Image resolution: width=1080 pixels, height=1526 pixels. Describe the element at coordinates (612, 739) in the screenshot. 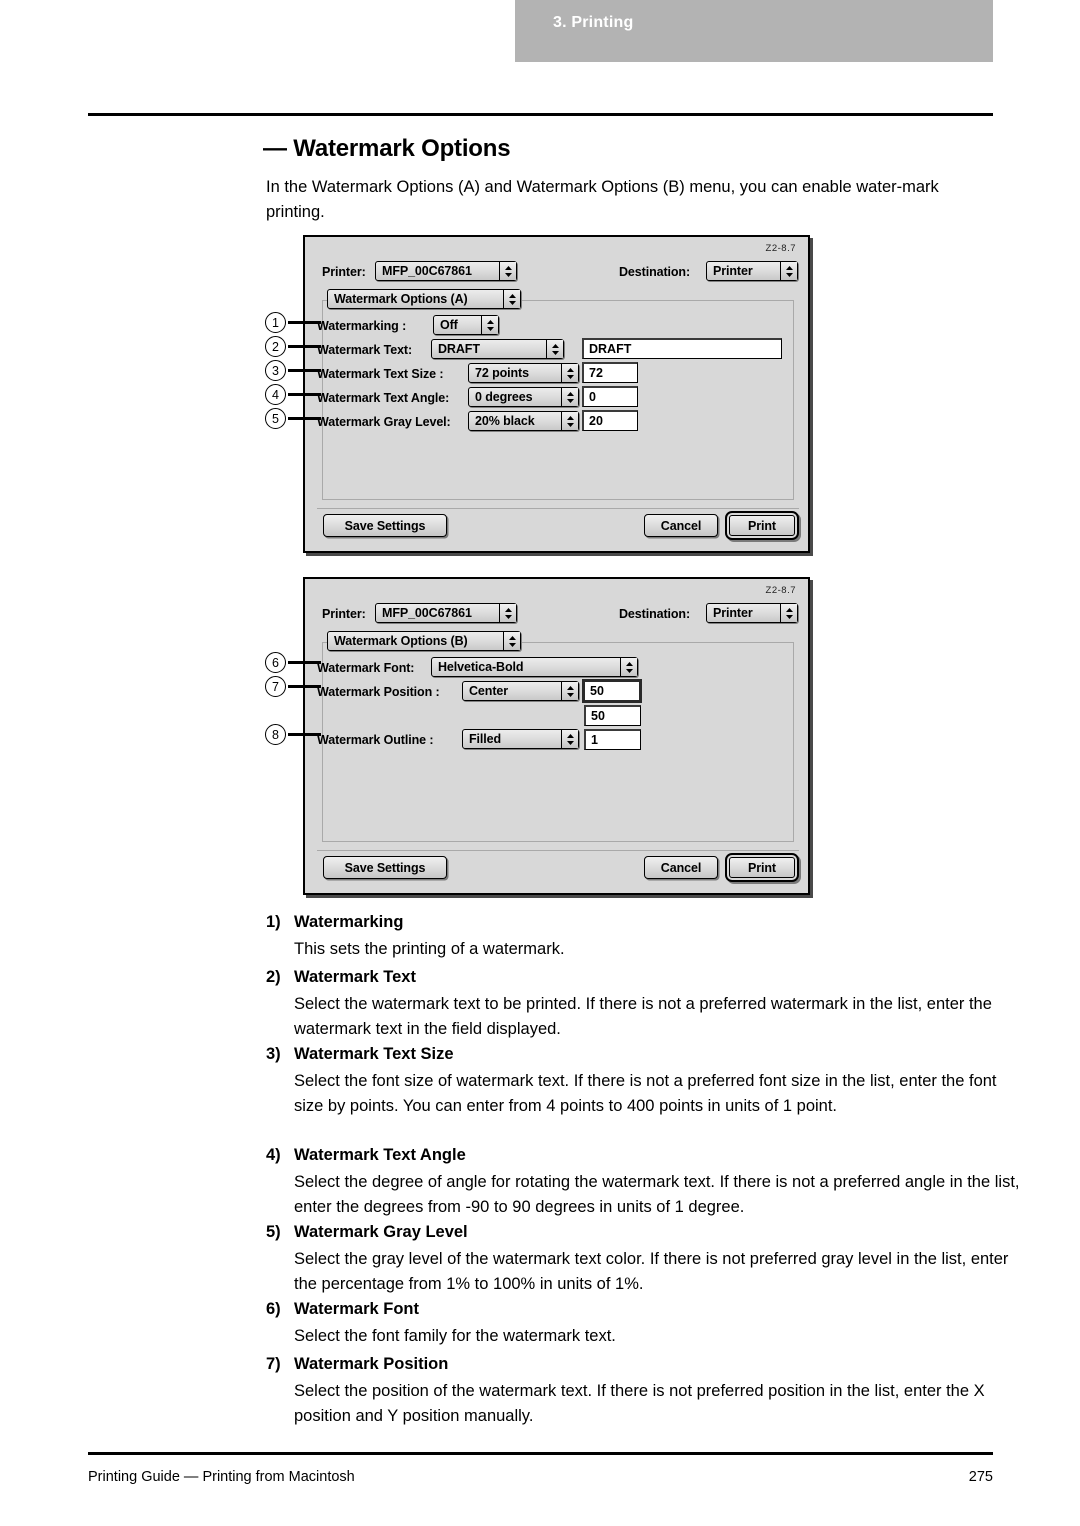

I see `dialog-b-outline-width-input: 1` at that location.